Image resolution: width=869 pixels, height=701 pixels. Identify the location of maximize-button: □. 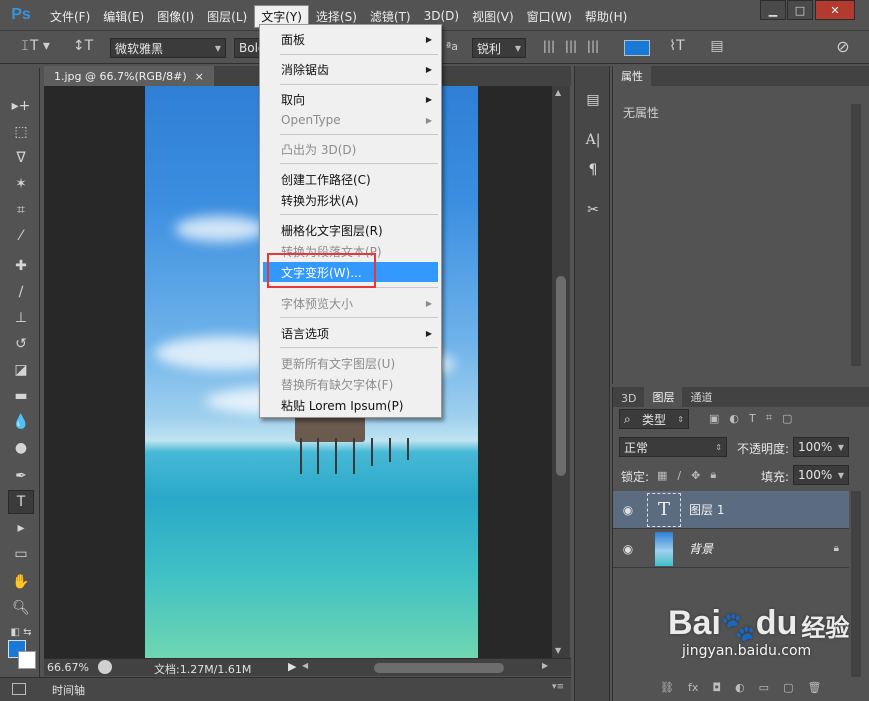
(800, 10).